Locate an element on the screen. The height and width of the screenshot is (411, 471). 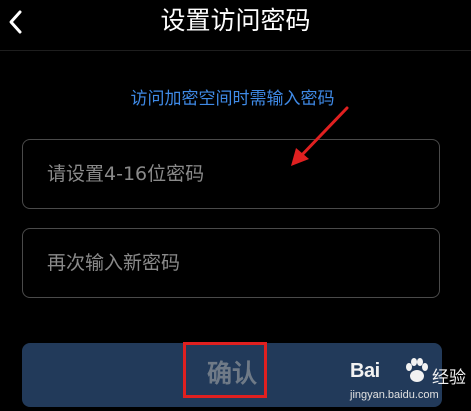
confirm-password-input is located at coordinates (231, 263).